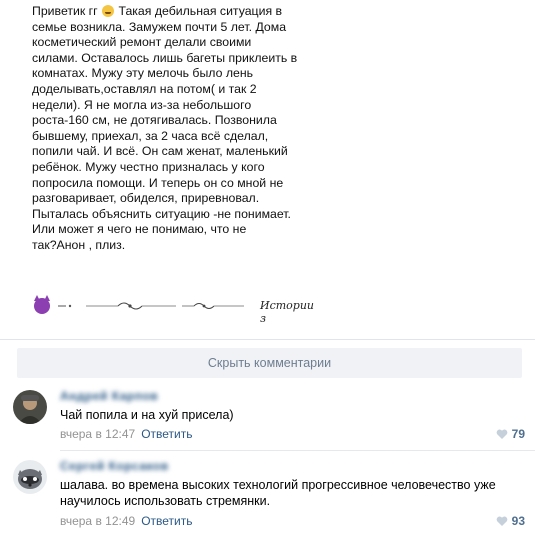 The width and height of the screenshot is (535, 537). I want to click on comment-divider, so click(297, 450).